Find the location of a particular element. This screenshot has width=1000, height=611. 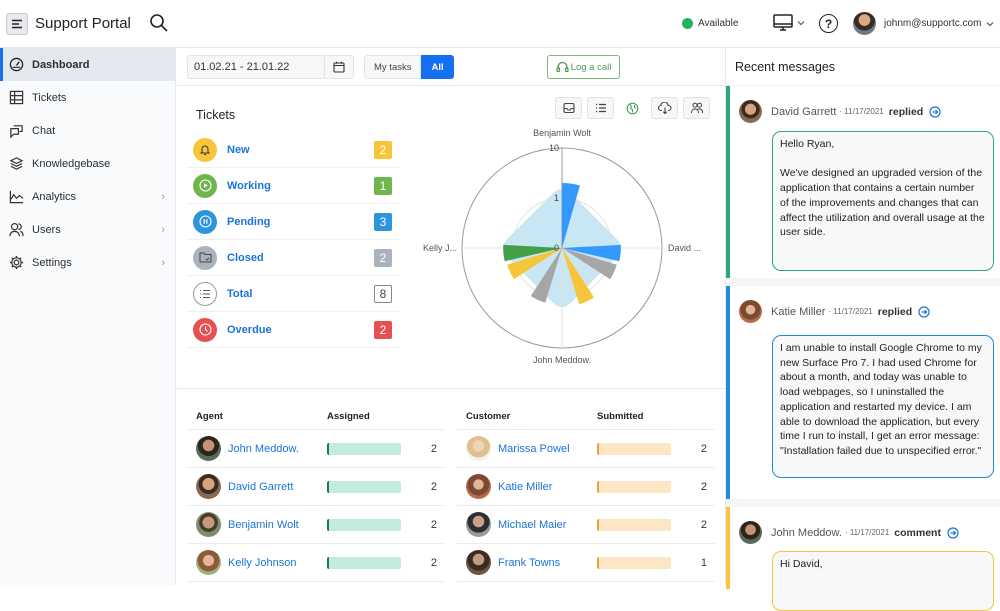

ticket-status-total: Total 8 is located at coordinates (293, 294).